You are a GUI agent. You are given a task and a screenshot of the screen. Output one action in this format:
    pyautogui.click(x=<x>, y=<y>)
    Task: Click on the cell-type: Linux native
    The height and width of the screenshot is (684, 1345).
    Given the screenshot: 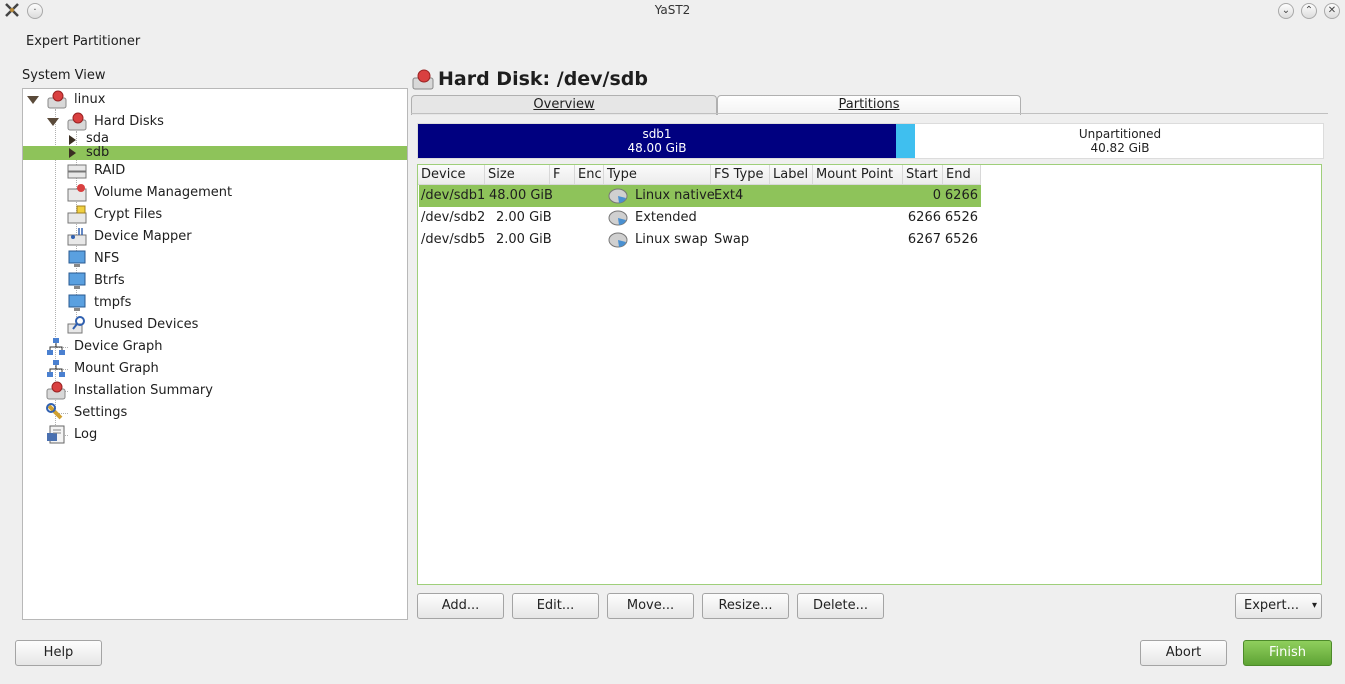 What is the action you would take?
    pyautogui.click(x=675, y=195)
    